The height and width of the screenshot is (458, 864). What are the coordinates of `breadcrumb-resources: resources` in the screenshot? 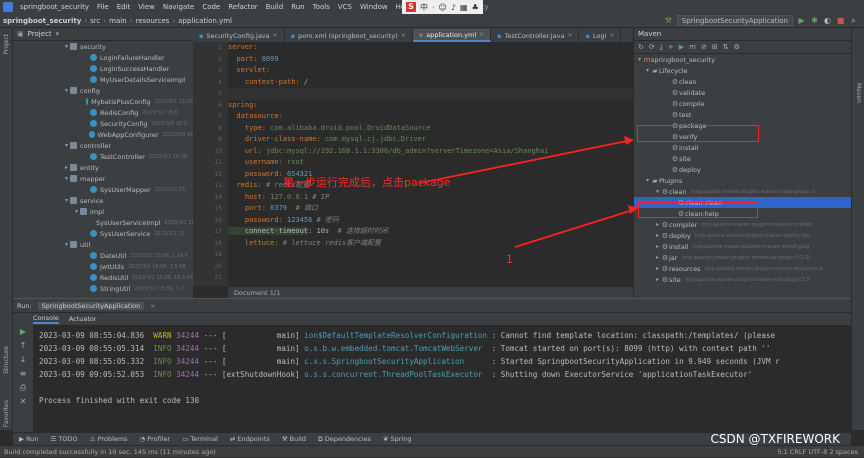 It's located at (152, 21).